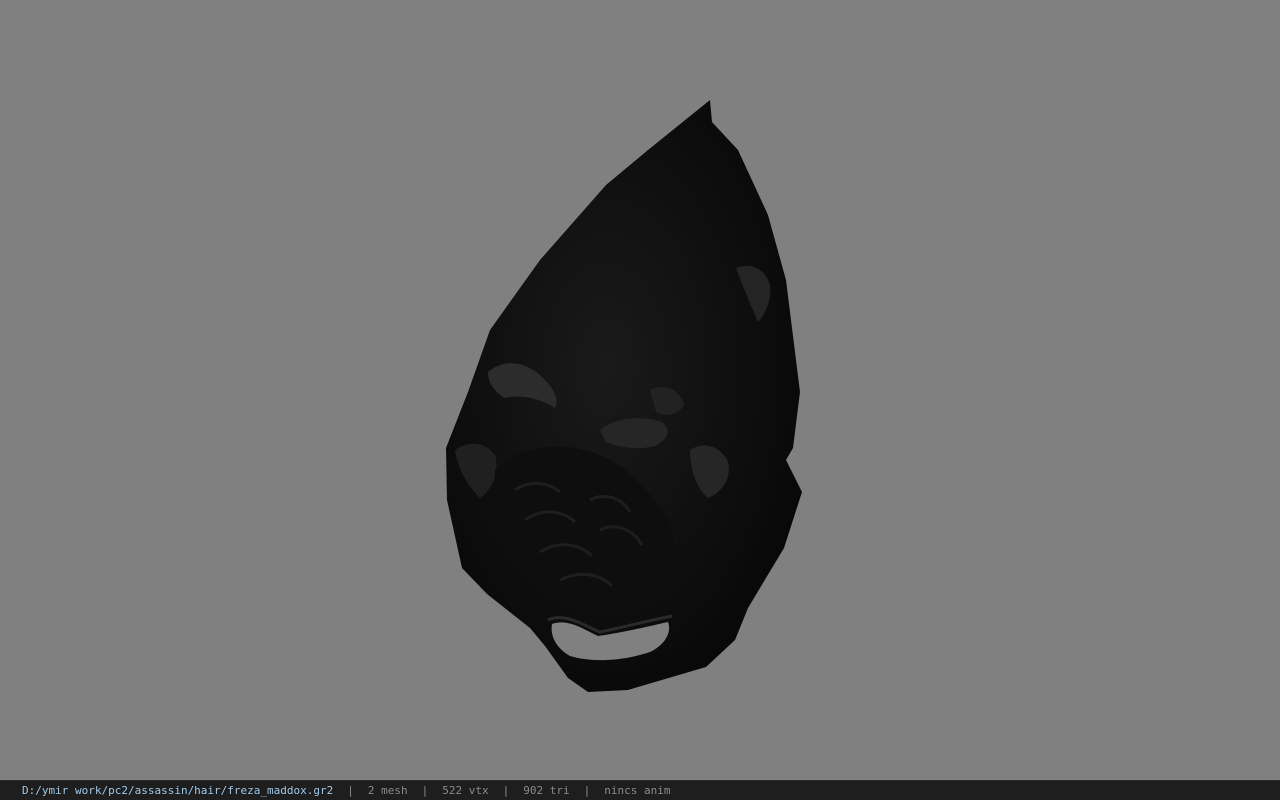  Describe the element at coordinates (546, 790) in the screenshot. I see `triangle-count-text: 902 tri` at that location.